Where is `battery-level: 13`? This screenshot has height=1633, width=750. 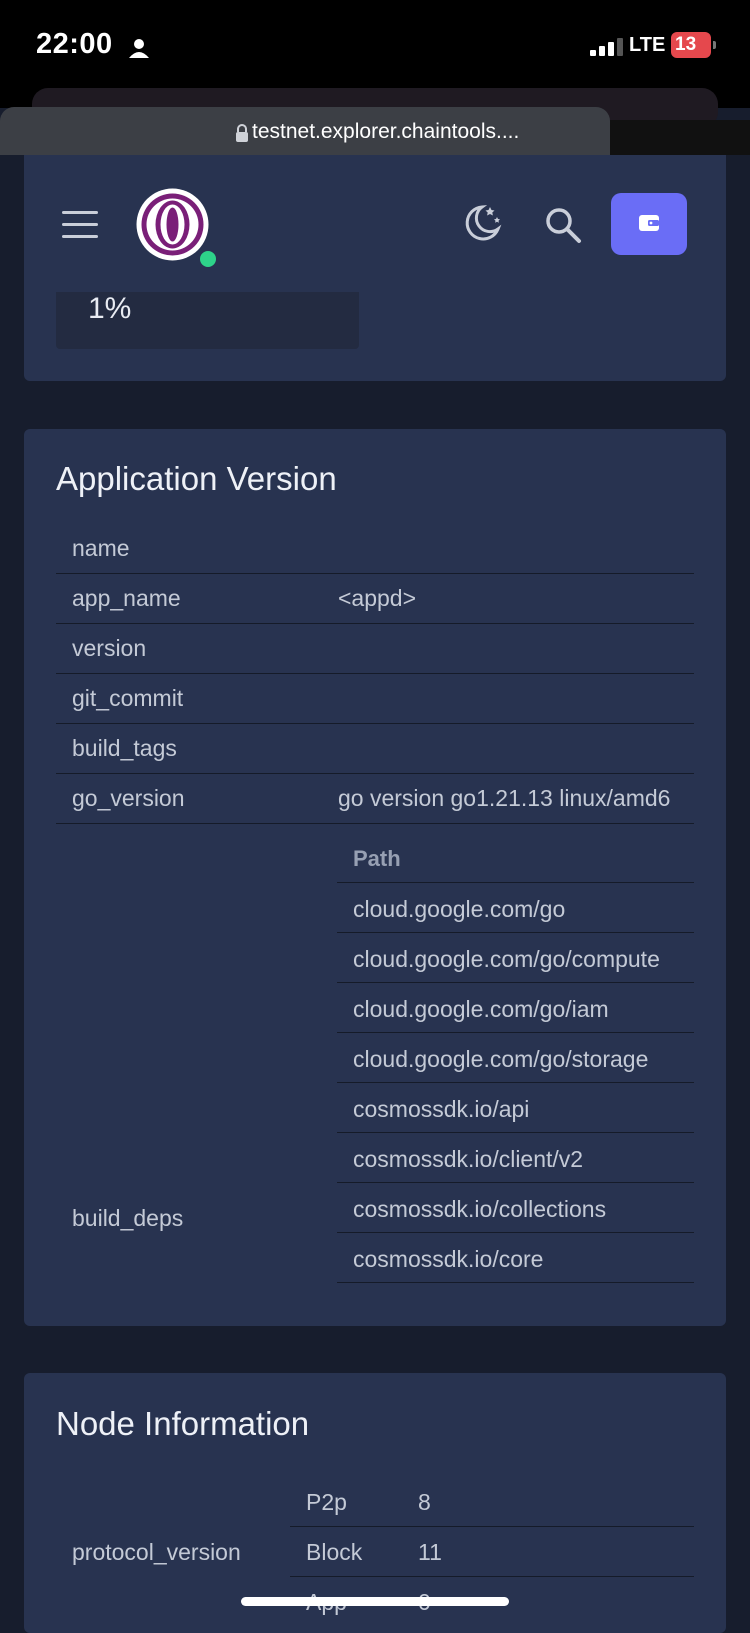
battery-level: 13 is located at coordinates (686, 44).